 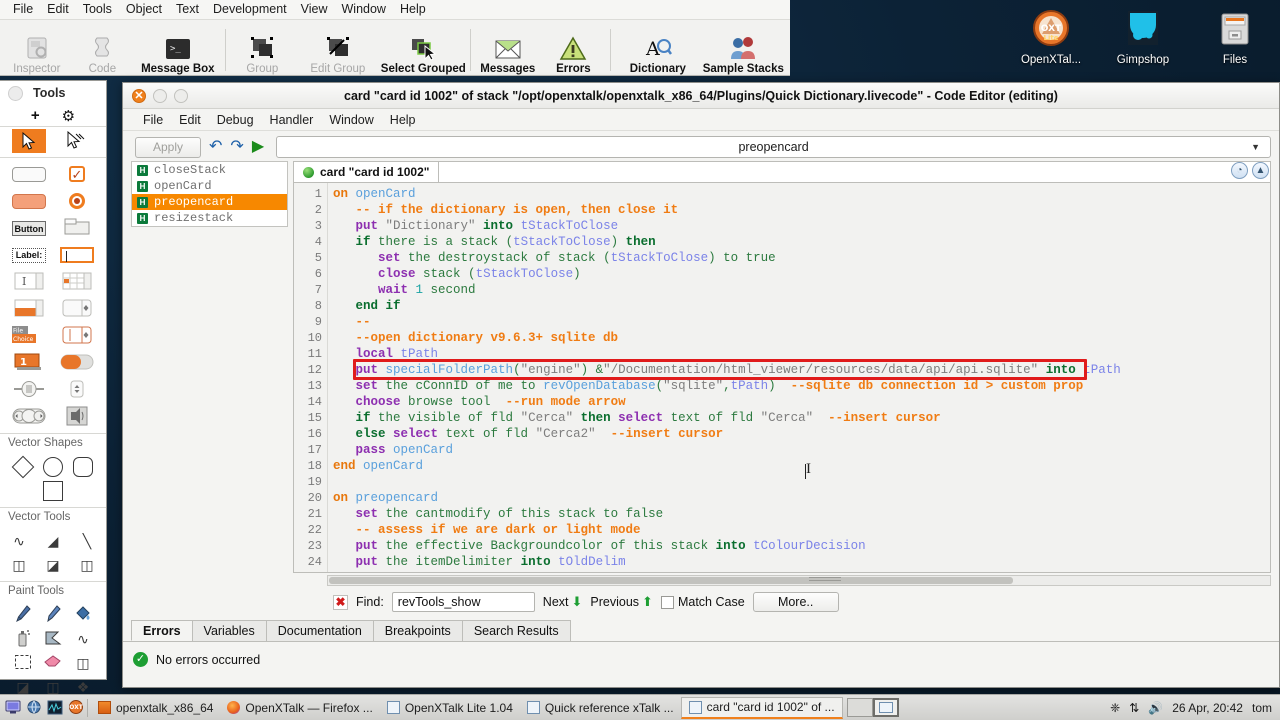 I want to click on code-line: pass openCard, so click(x=801, y=450).